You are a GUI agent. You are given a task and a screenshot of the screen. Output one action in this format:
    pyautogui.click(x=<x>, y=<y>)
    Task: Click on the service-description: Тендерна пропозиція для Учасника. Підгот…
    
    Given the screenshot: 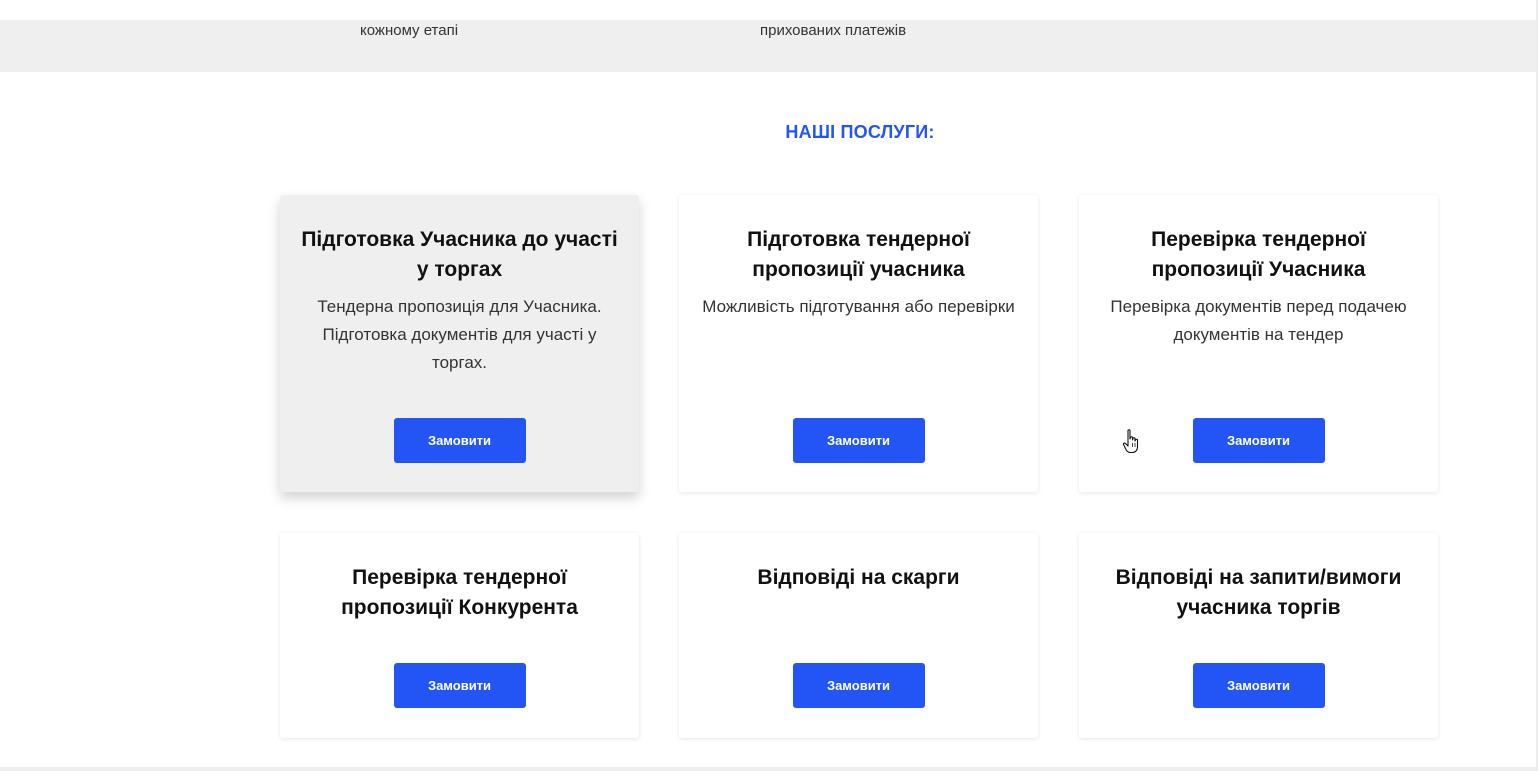 What is the action you would take?
    pyautogui.click(x=459, y=334)
    